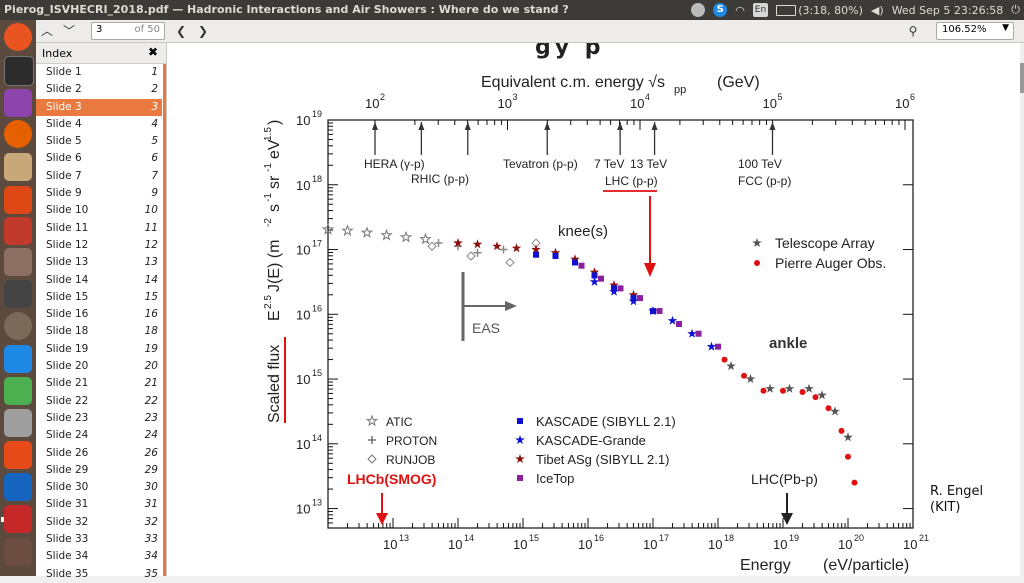 This screenshot has height=583, width=1024. What do you see at coordinates (151, 348) in the screenshot?
I see `slide-page-number: 19` at bounding box center [151, 348].